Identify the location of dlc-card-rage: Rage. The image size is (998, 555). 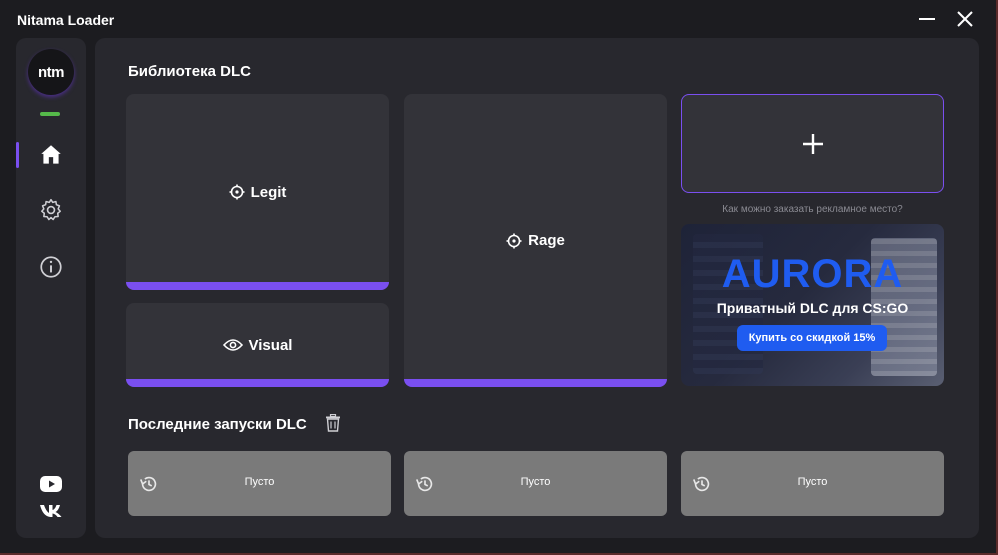
(535, 240).